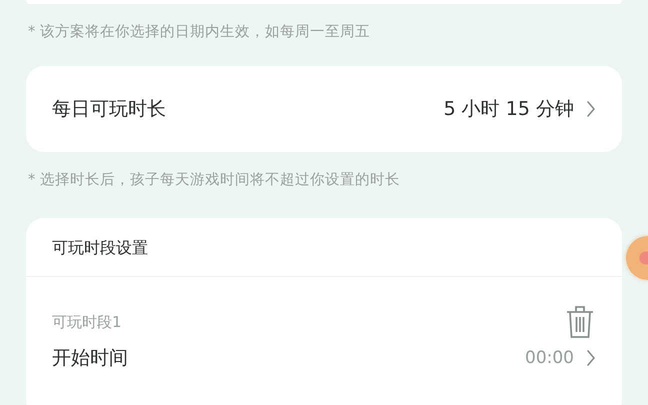  I want to click on hint-text: * 该方案将在你选择的日期内生效，如每周一至周五, so click(199, 32).